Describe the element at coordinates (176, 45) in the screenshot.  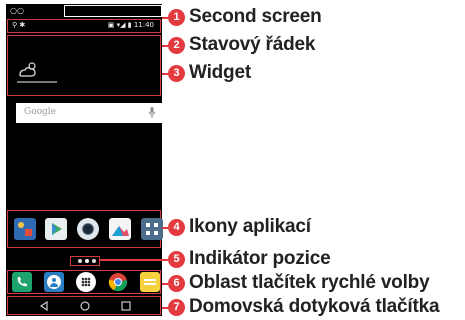
I see `callout-number-2: 2` at that location.